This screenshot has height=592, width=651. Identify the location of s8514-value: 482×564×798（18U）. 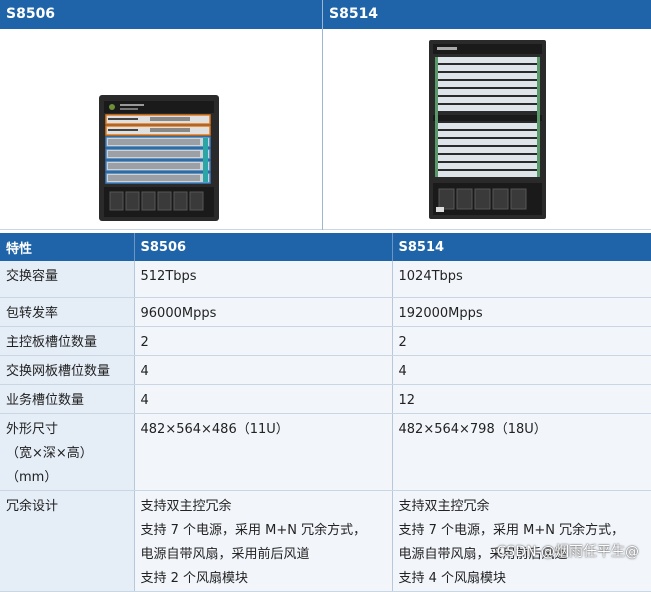
(521, 452).